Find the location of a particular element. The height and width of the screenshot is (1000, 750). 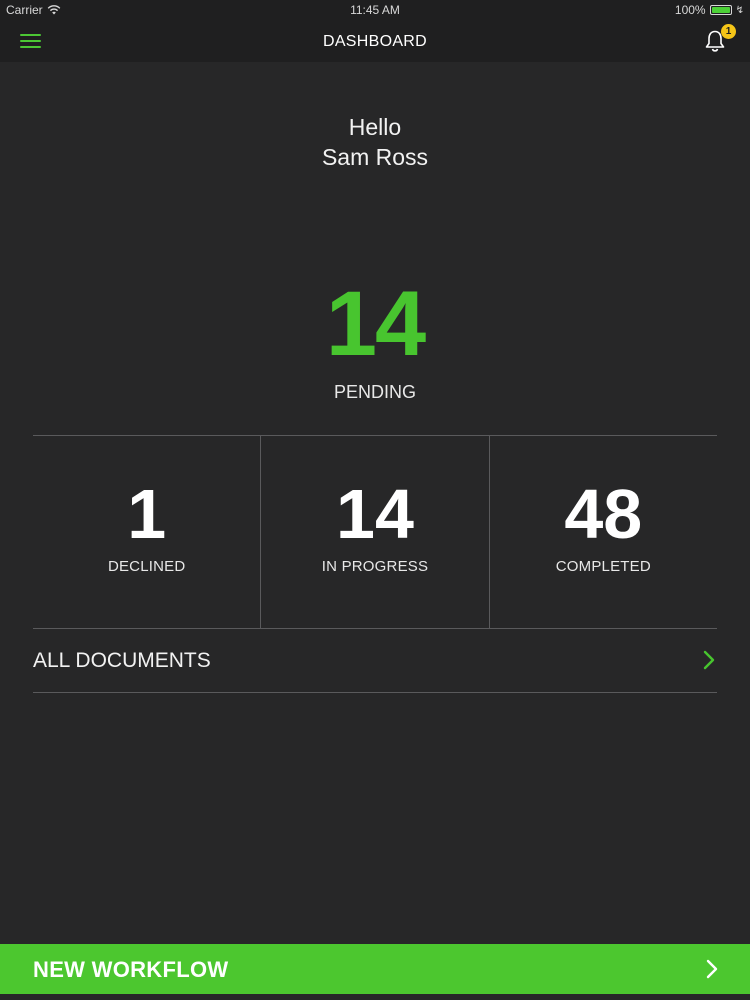

stat-value: 48 is located at coordinates (603, 514).